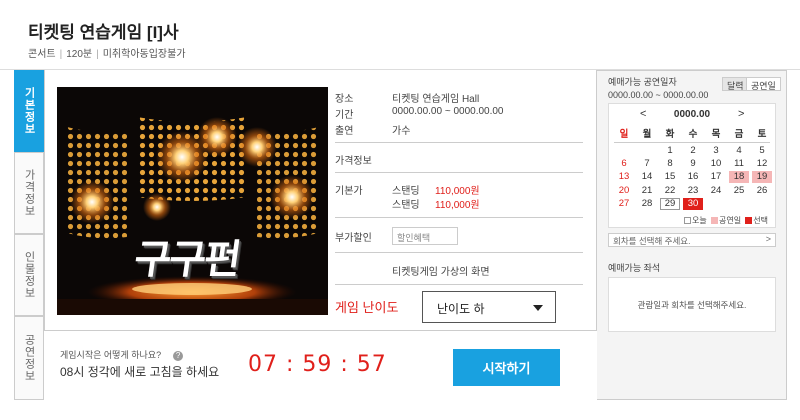 The width and height of the screenshot is (800, 420). Describe the element at coordinates (762, 177) in the screenshot. I see `calendar-day: 19` at that location.